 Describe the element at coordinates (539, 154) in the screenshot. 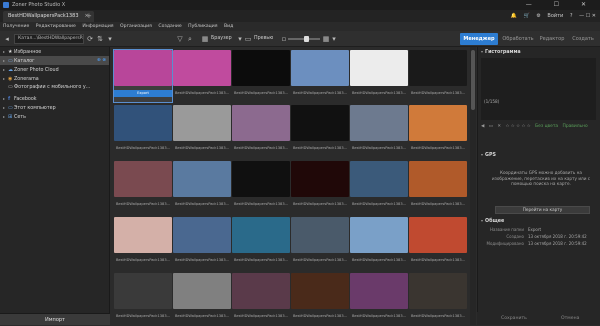

I see `gps-header: ▾ GPS` at that location.